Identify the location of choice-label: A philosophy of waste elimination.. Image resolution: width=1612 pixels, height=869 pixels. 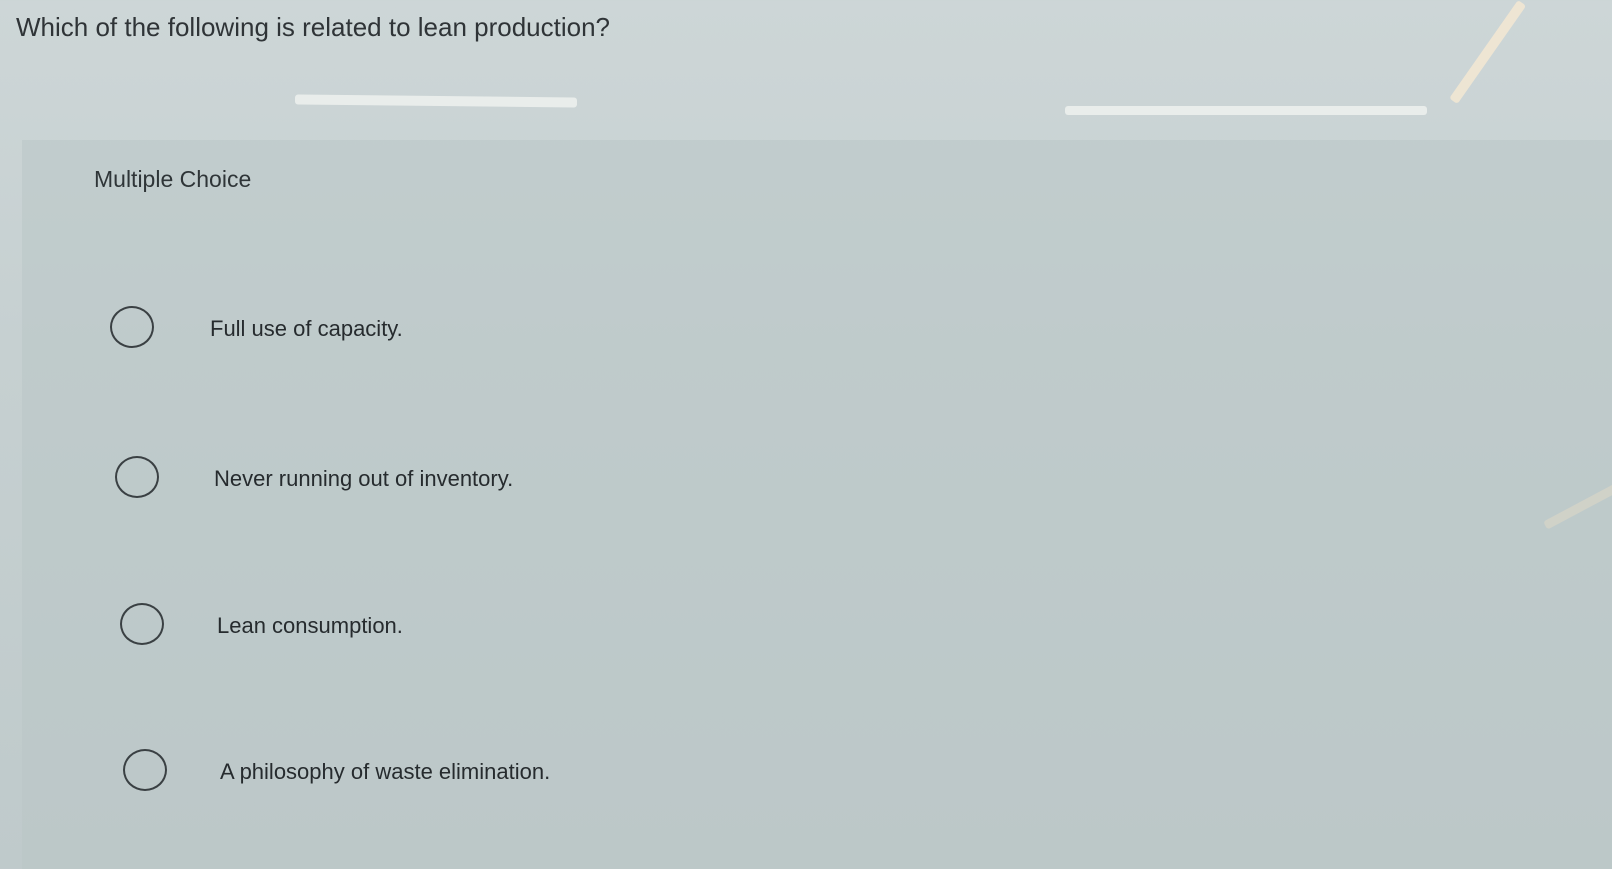
(385, 771).